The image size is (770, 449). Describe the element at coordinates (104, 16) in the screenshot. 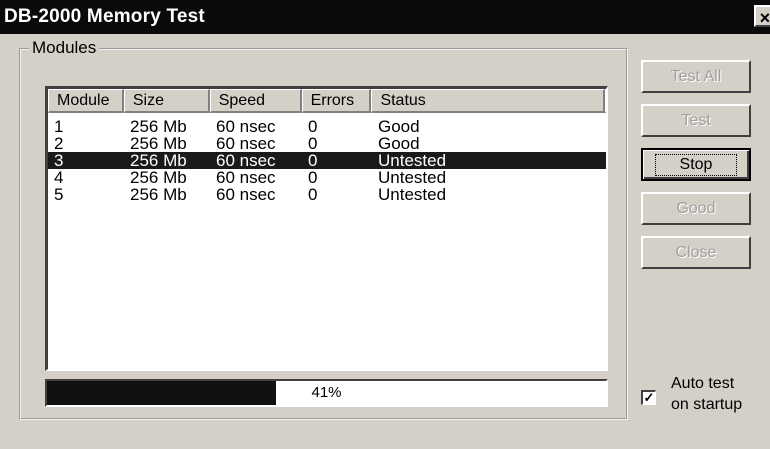

I see `window-title: DB-2000 Memory Test` at that location.